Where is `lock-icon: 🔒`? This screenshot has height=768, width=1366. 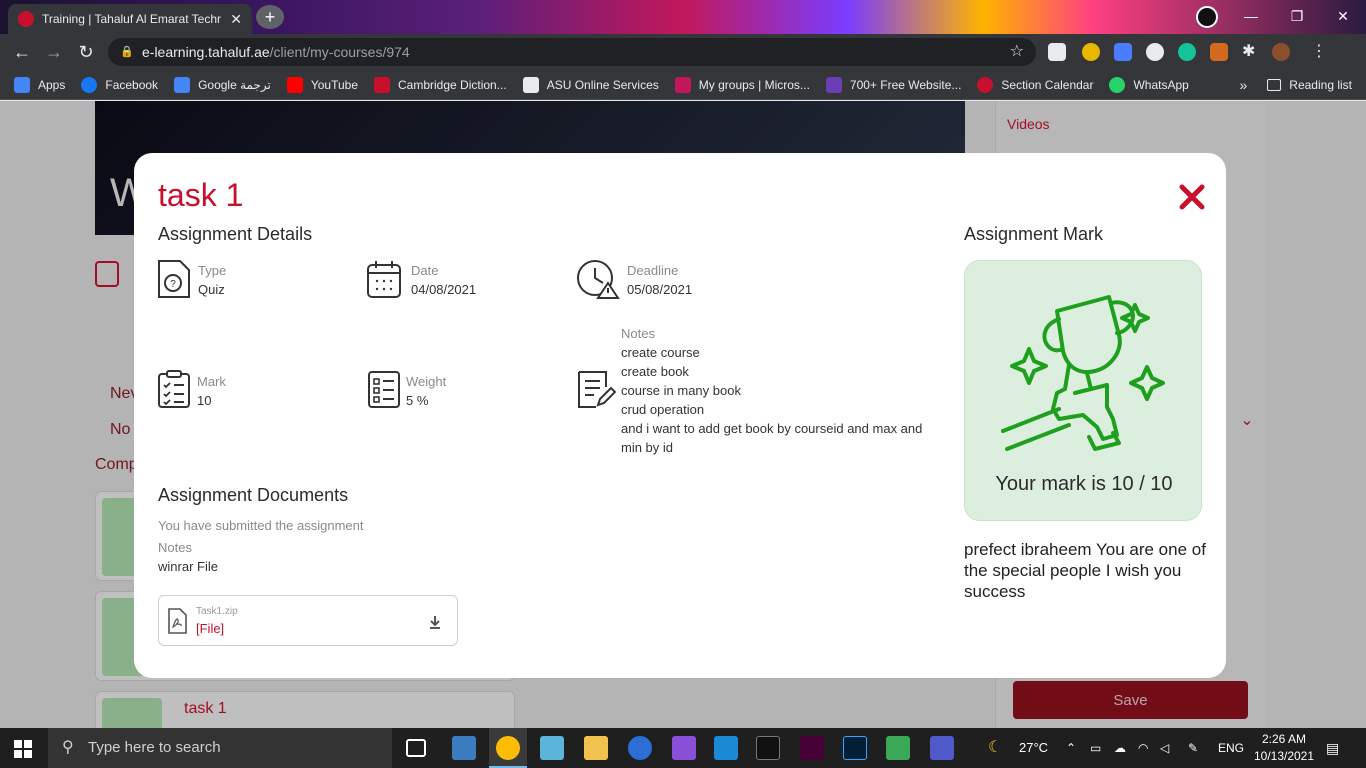
lock-icon: 🔒 is located at coordinates (127, 52).